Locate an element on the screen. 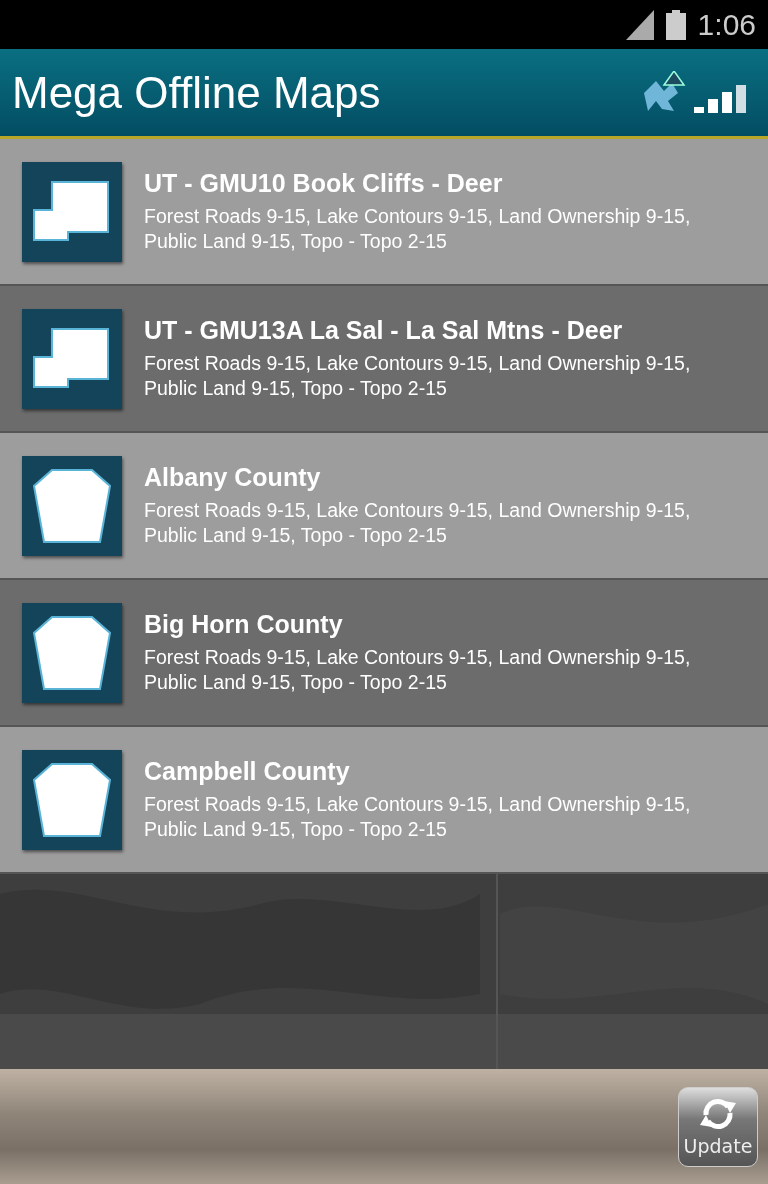 This screenshot has height=1184, width=768. map-name: Big Horn County is located at coordinates (244, 625).